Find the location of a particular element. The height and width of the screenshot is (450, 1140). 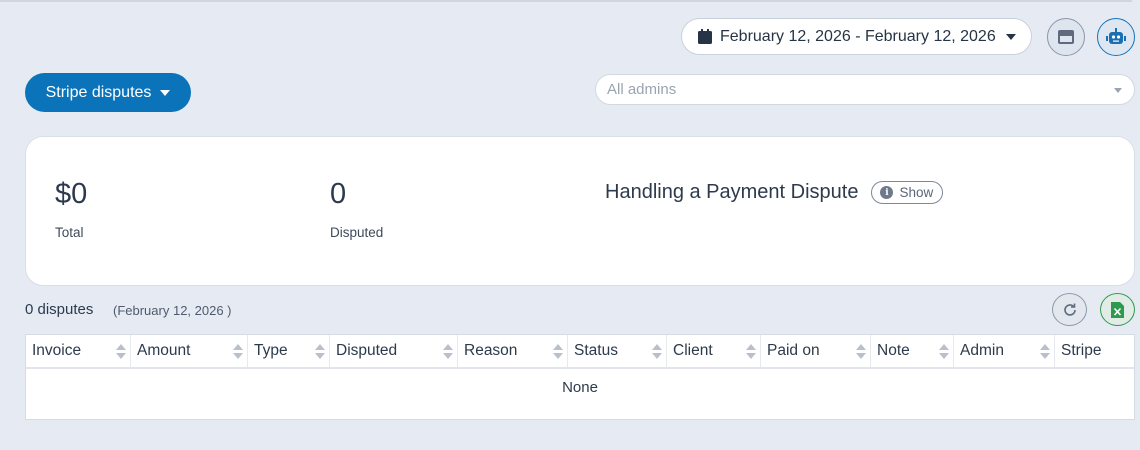

total-stat: $0 Total is located at coordinates (71, 209).